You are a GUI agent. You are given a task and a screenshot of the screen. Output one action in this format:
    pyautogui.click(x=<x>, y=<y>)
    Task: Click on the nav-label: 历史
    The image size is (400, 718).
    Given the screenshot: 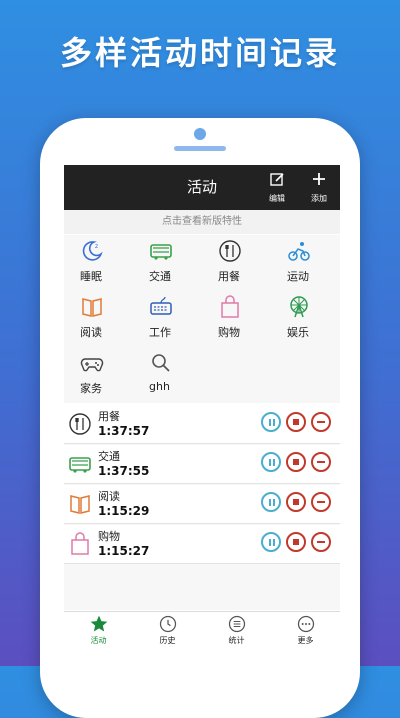 What is the action you would take?
    pyautogui.click(x=167, y=640)
    